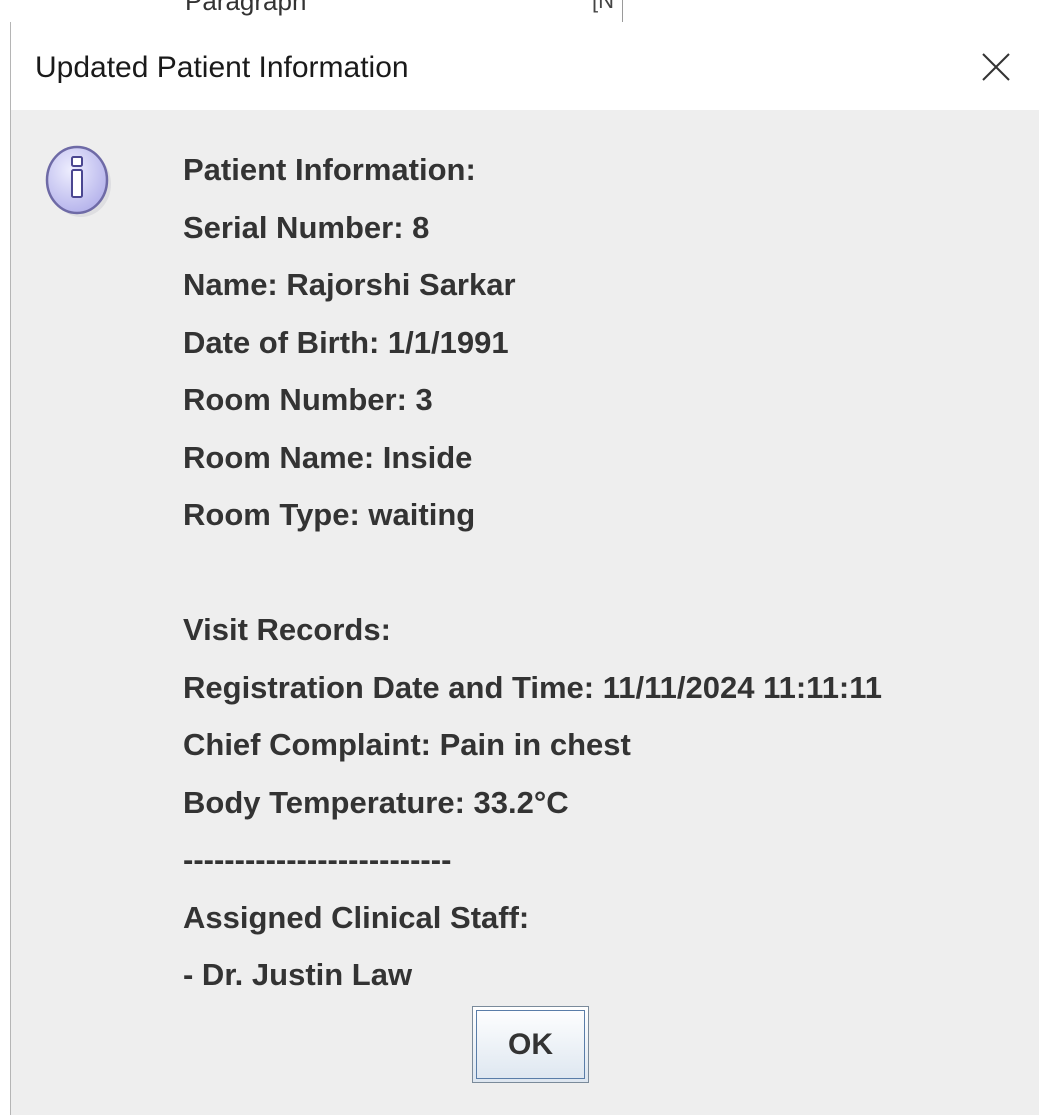 This screenshot has width=1039, height=1115. I want to click on message-line: Room Type: waiting, so click(329, 514).